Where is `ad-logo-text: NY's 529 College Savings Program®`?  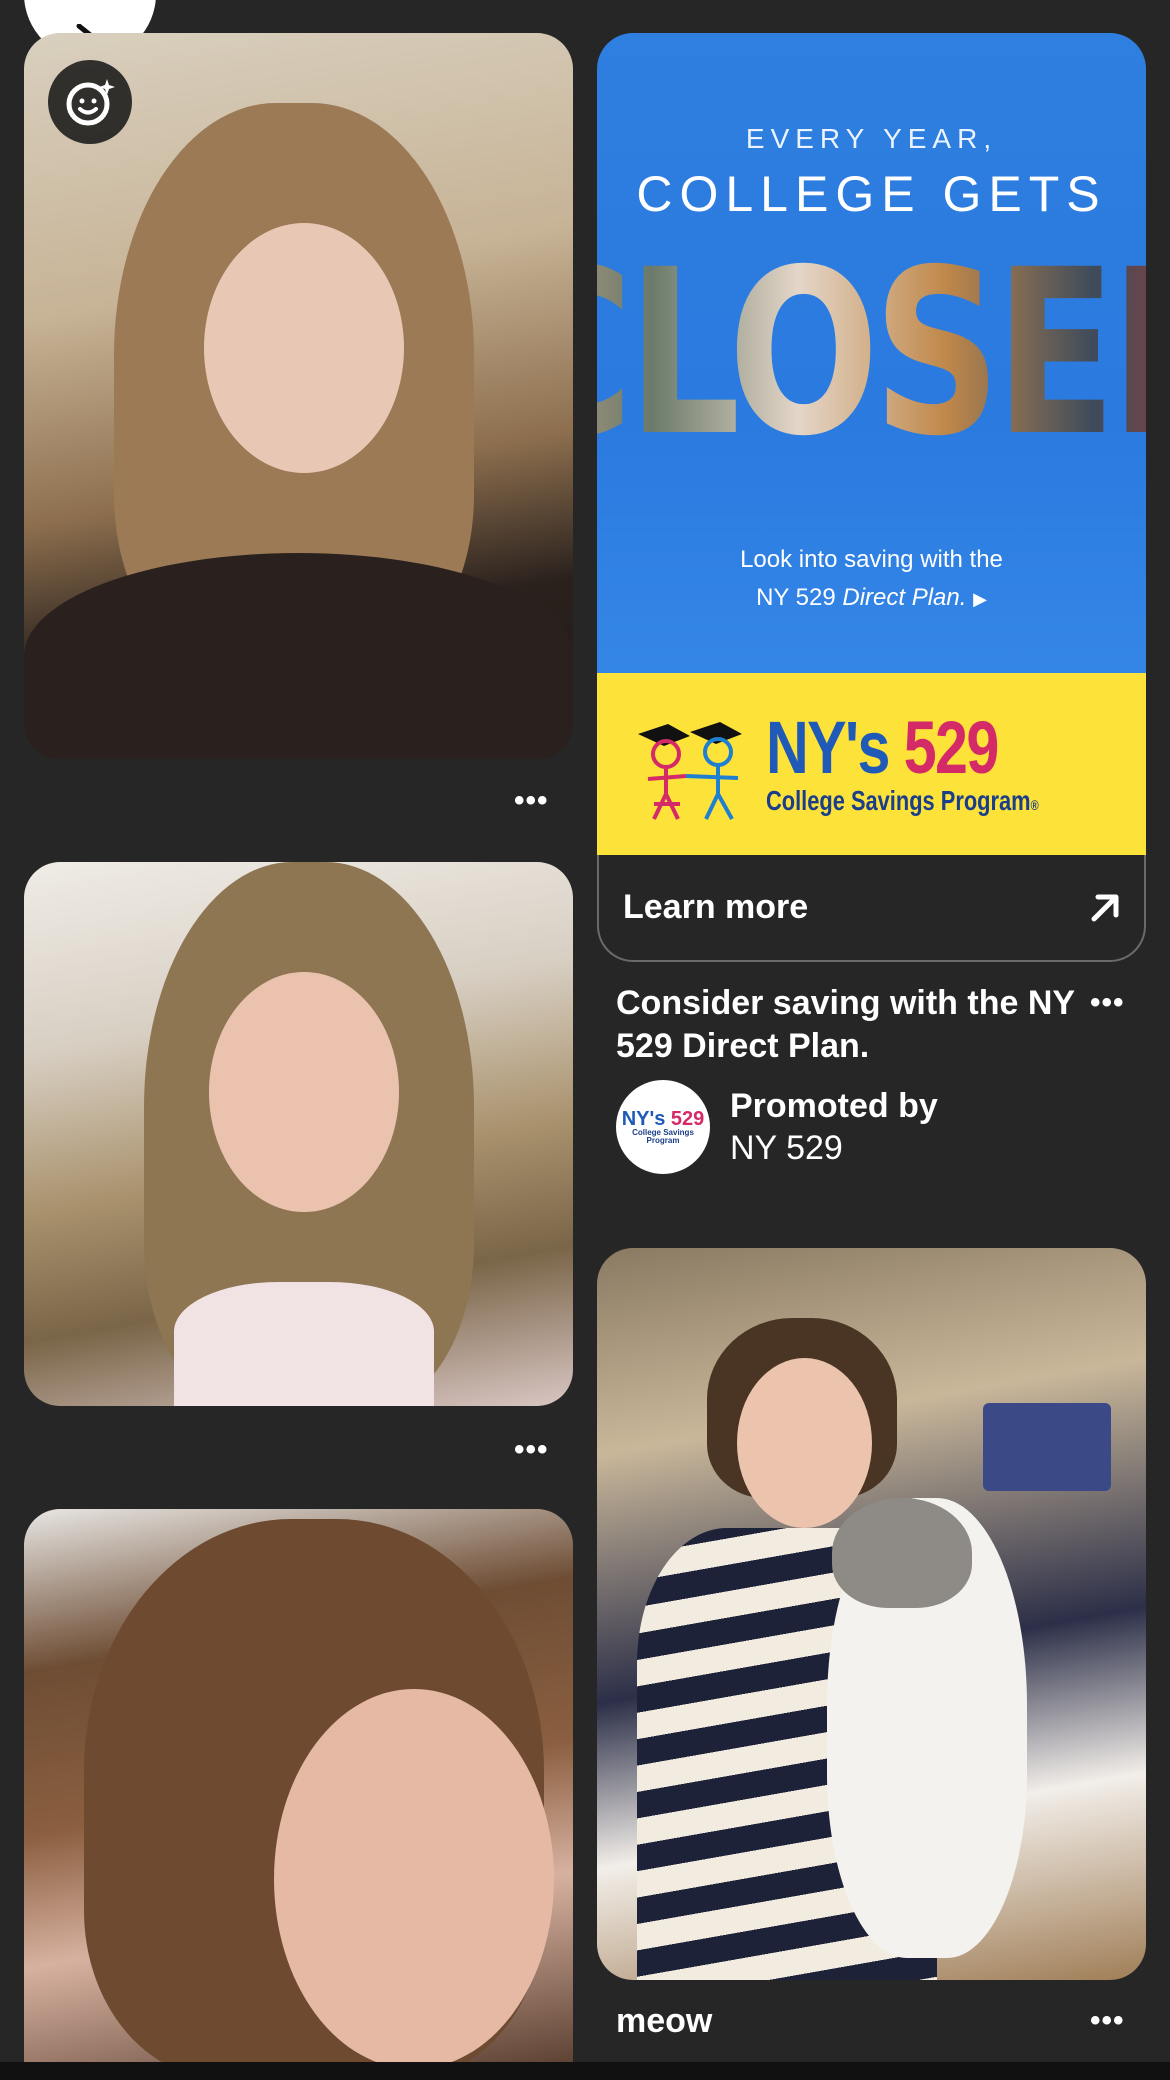 ad-logo-text: NY's 529 College Savings Program® is located at coordinates (941, 764).